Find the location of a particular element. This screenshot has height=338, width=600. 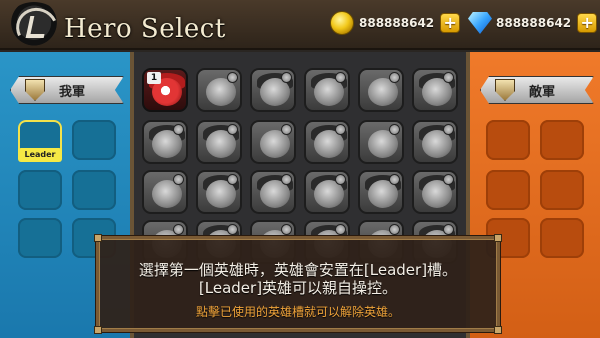

ally-banner: 我軍 is located at coordinates (67, 90).